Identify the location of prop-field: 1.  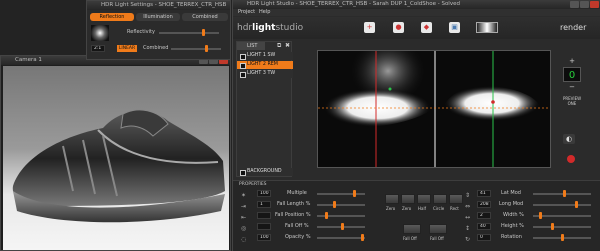
(264, 204).